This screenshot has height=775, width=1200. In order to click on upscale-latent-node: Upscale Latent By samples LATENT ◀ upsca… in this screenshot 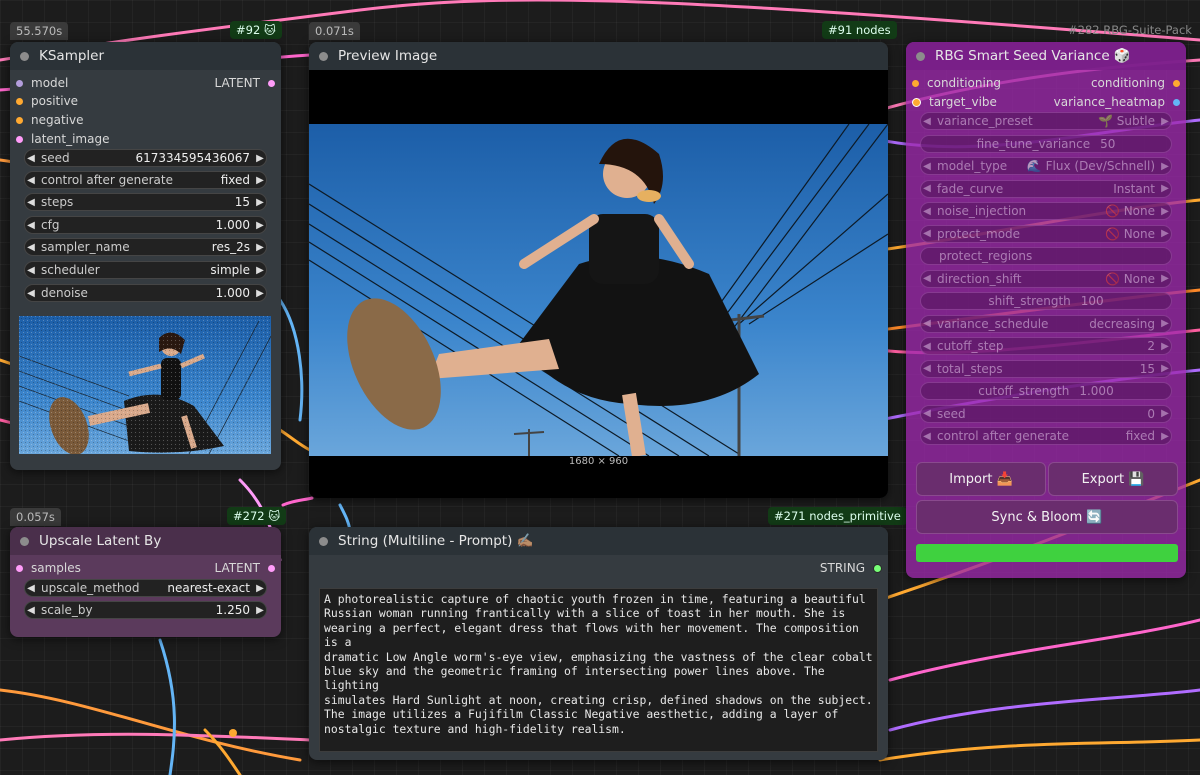, I will do `click(145, 582)`.